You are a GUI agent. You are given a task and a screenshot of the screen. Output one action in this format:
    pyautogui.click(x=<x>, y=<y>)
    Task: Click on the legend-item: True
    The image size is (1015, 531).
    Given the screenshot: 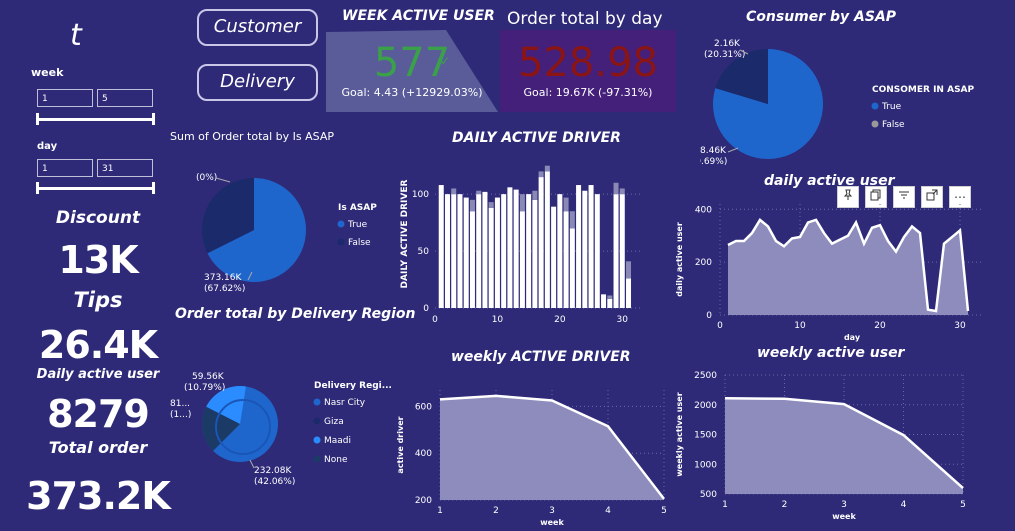 What is the action you would take?
    pyautogui.click(x=357, y=225)
    